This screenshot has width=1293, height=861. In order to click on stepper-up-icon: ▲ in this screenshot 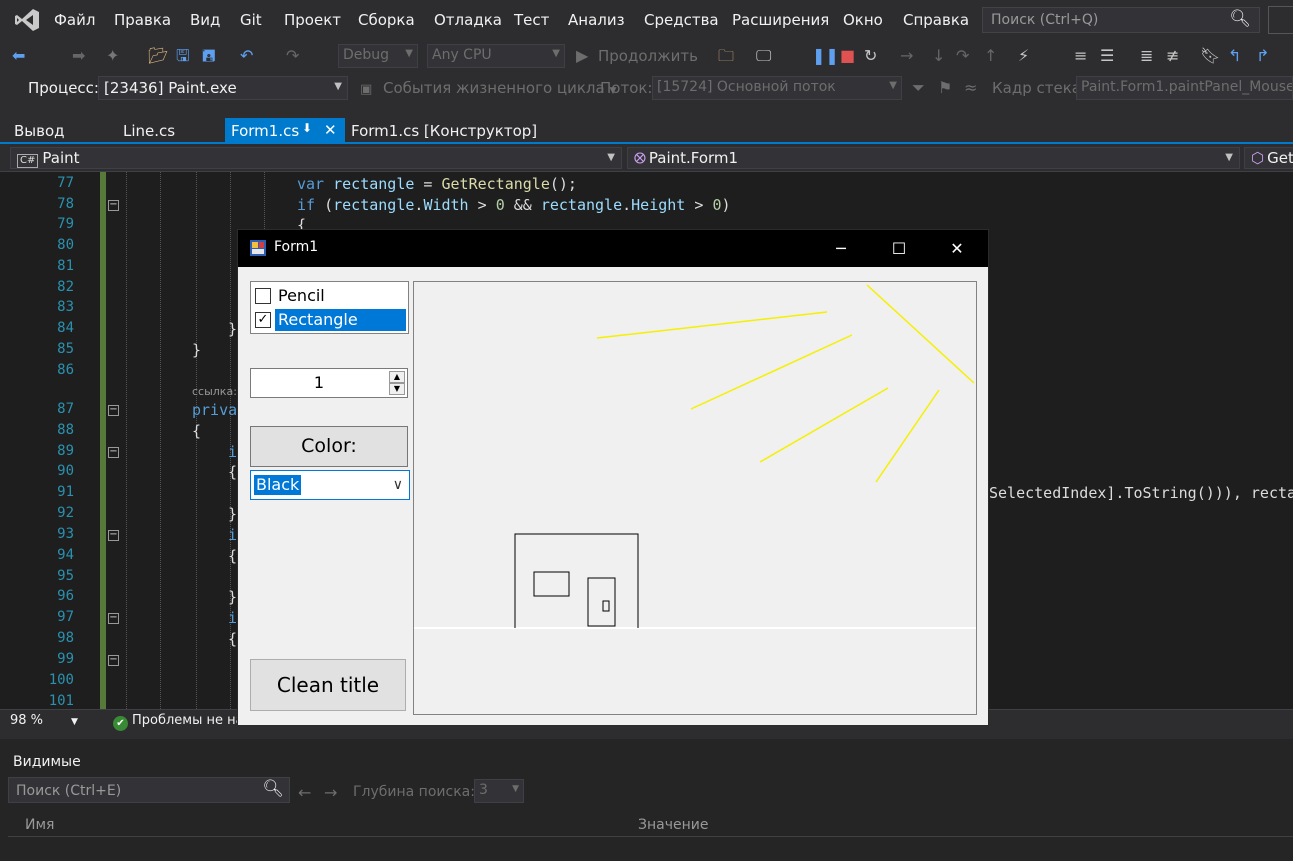, I will do `click(397, 377)`.